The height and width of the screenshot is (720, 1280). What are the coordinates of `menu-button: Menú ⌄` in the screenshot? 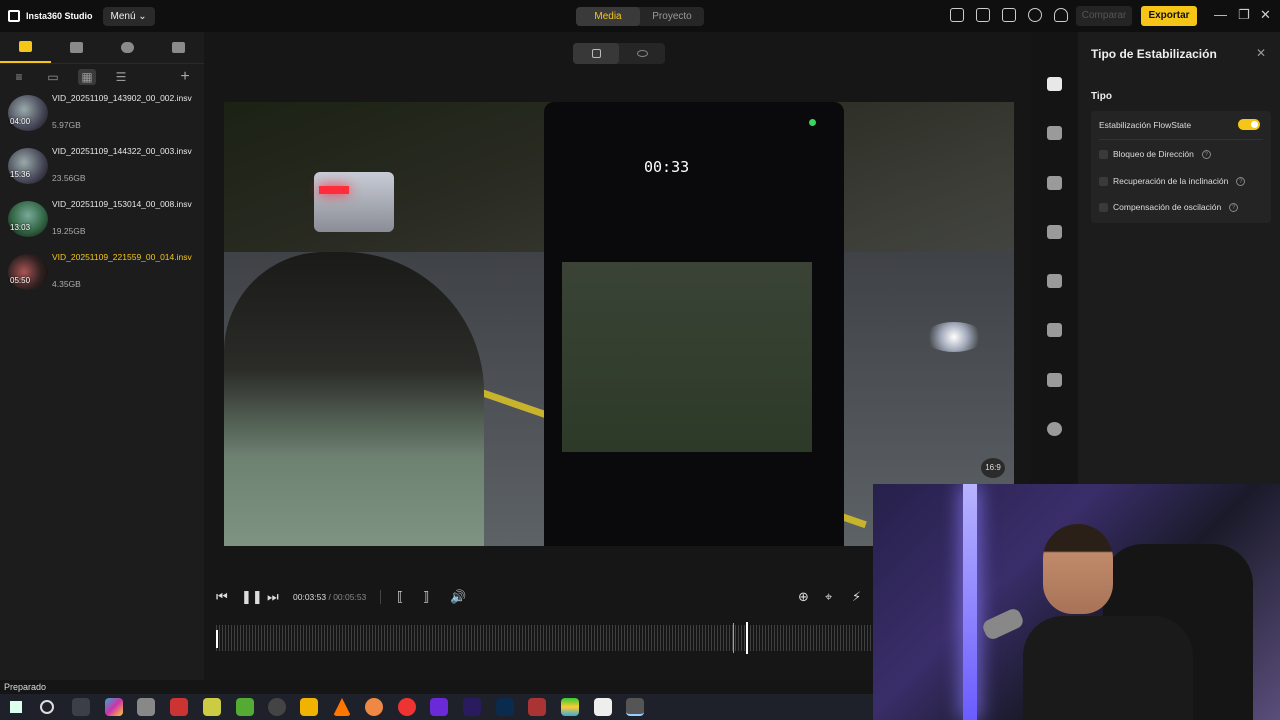 It's located at (128, 16).